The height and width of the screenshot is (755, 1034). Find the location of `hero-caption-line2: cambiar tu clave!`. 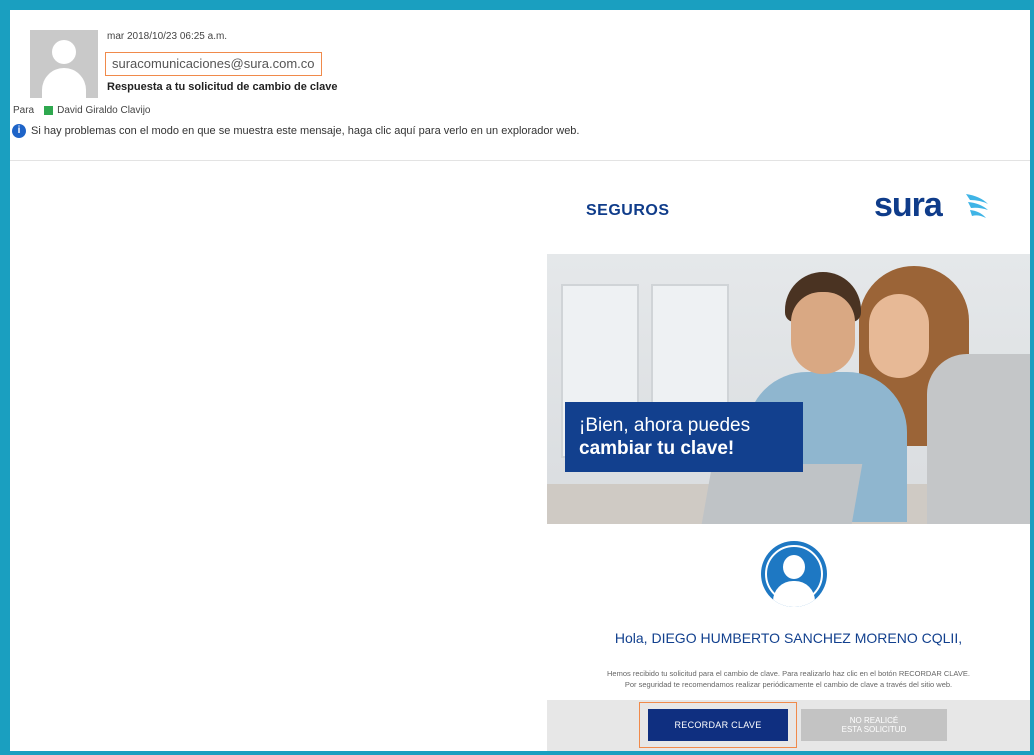

hero-caption-line2: cambiar tu clave! is located at coordinates (657, 448).